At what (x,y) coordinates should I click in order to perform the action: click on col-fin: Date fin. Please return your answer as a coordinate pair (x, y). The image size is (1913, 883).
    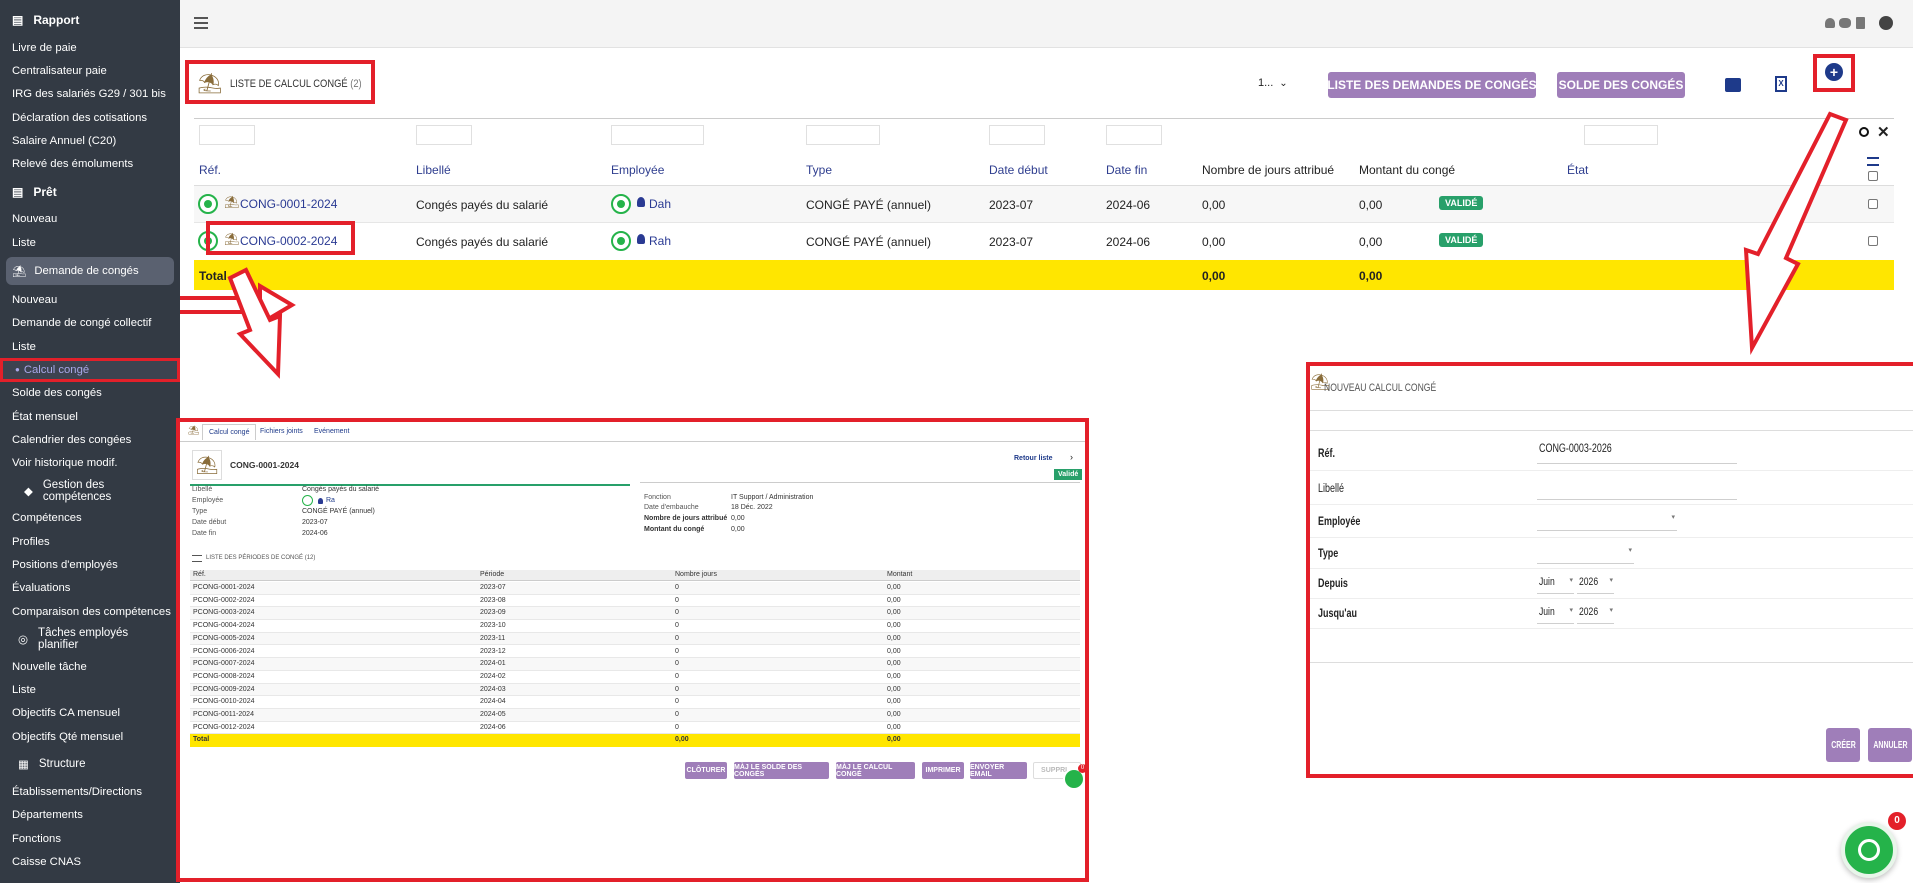
    Looking at the image, I should click on (1126, 170).